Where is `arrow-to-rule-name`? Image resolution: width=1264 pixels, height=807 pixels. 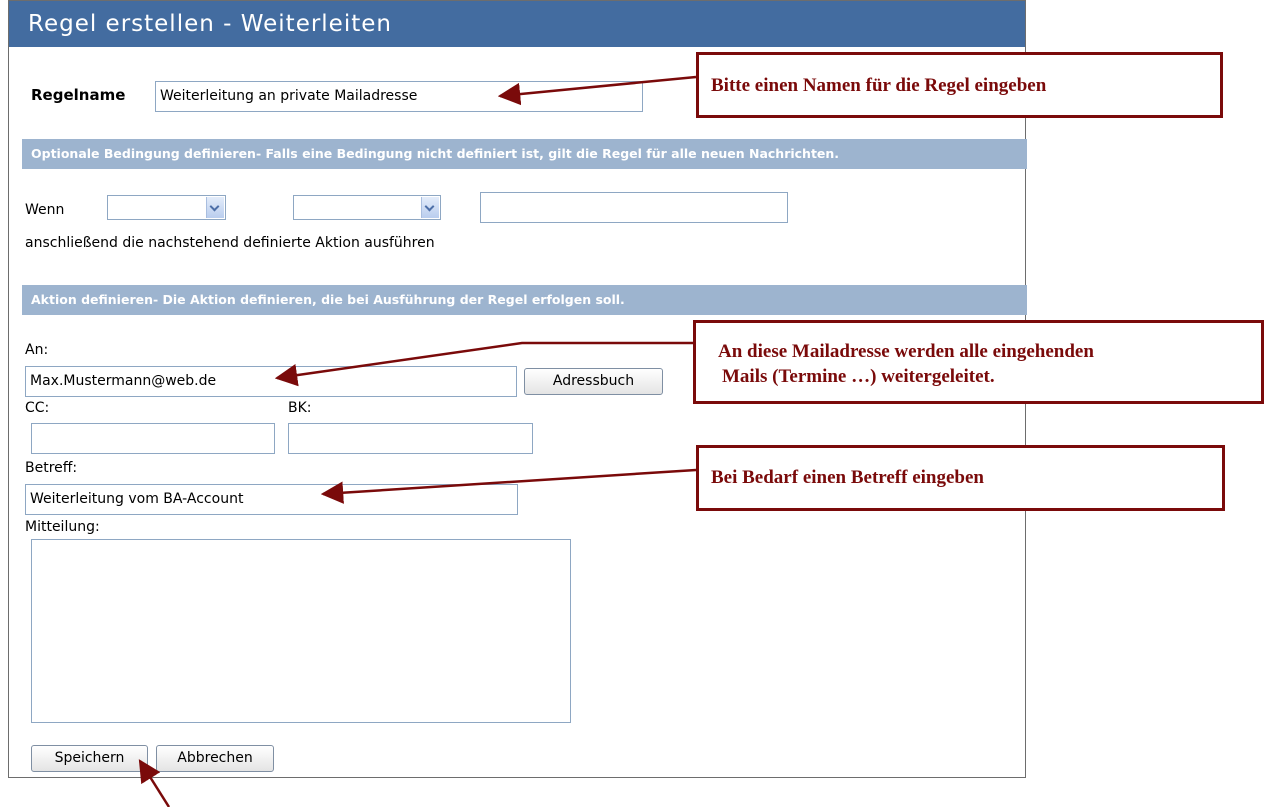
arrow-to-rule-name is located at coordinates (597, 90).